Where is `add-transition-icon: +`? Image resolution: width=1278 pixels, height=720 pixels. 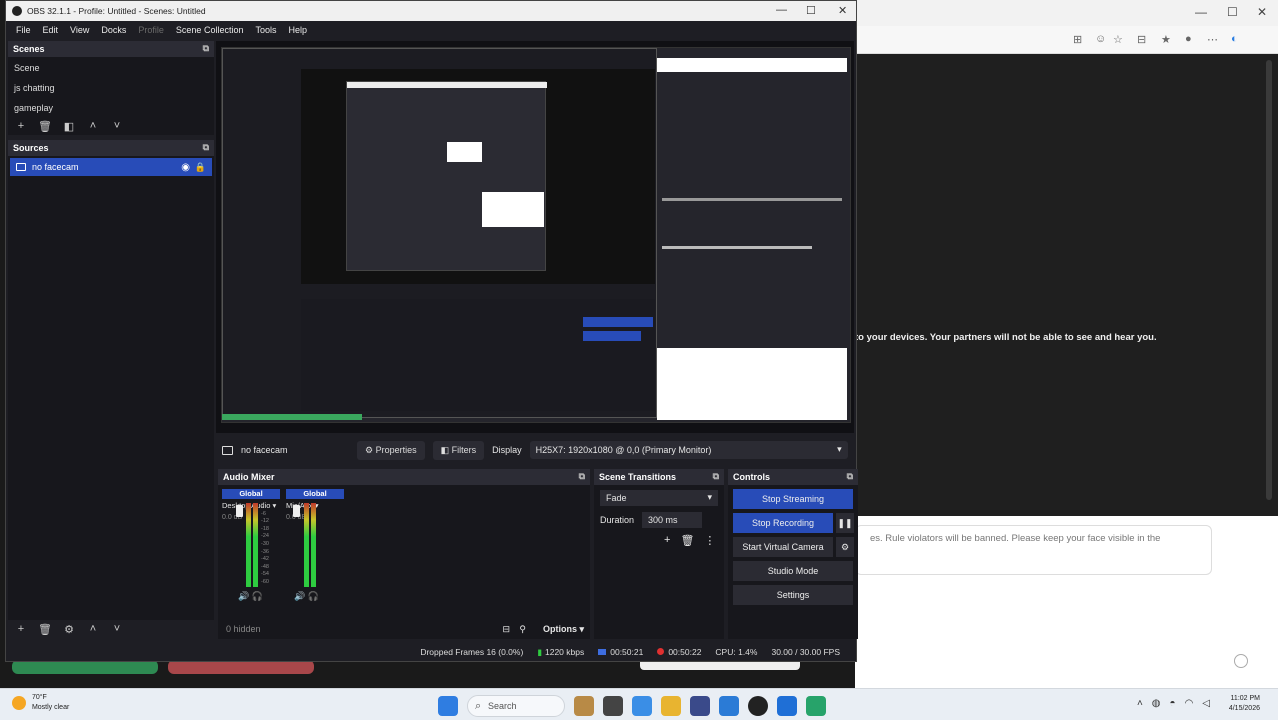
add-transition-icon: + is located at coordinates (667, 540).